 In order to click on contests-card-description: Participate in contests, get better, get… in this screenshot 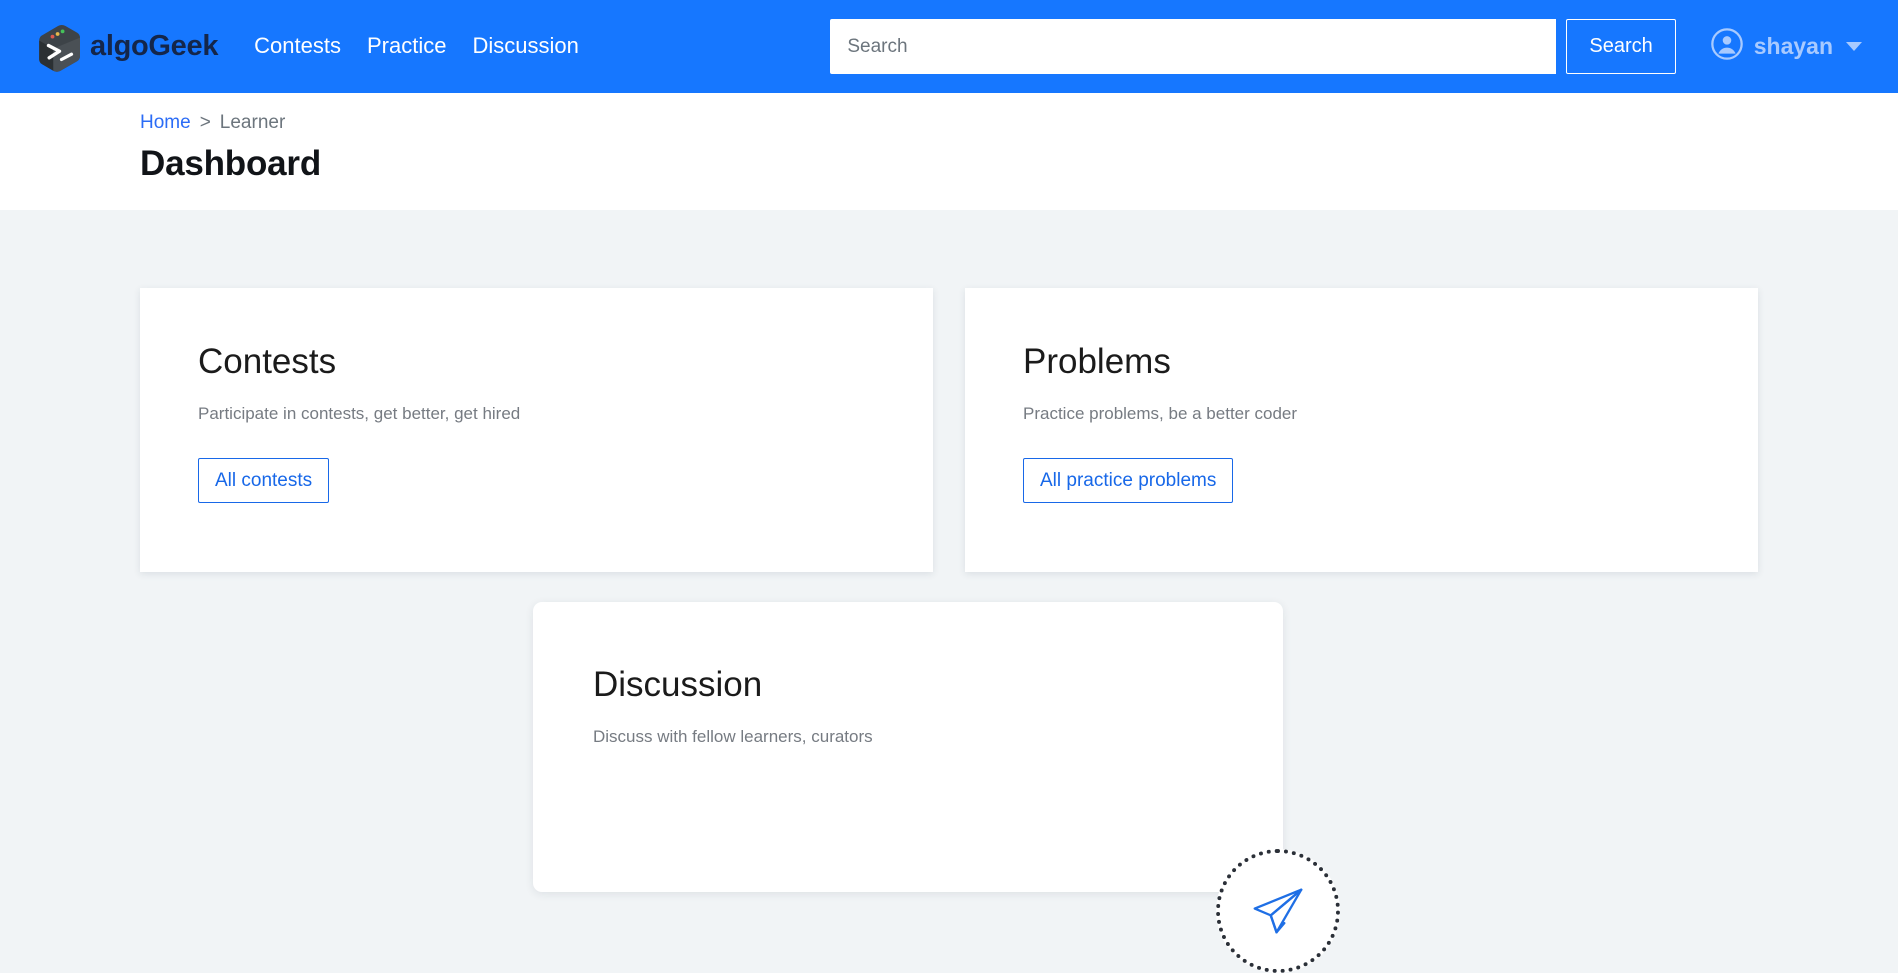, I will do `click(359, 413)`.